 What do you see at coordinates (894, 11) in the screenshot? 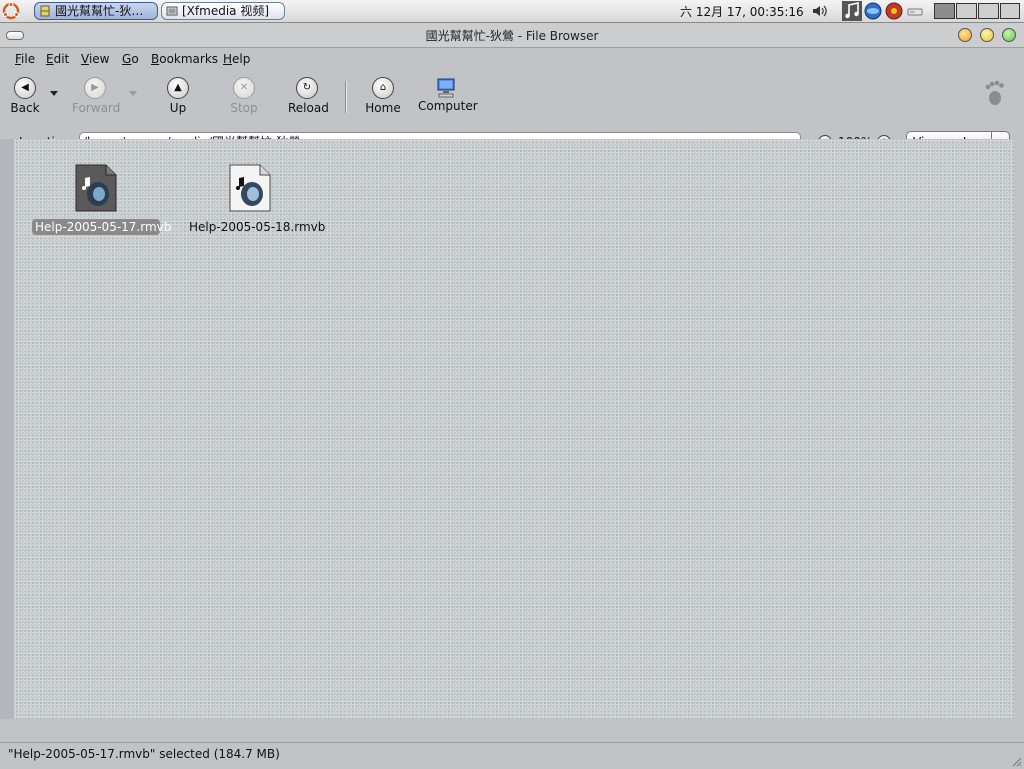
I see `media-disc-icon` at bounding box center [894, 11].